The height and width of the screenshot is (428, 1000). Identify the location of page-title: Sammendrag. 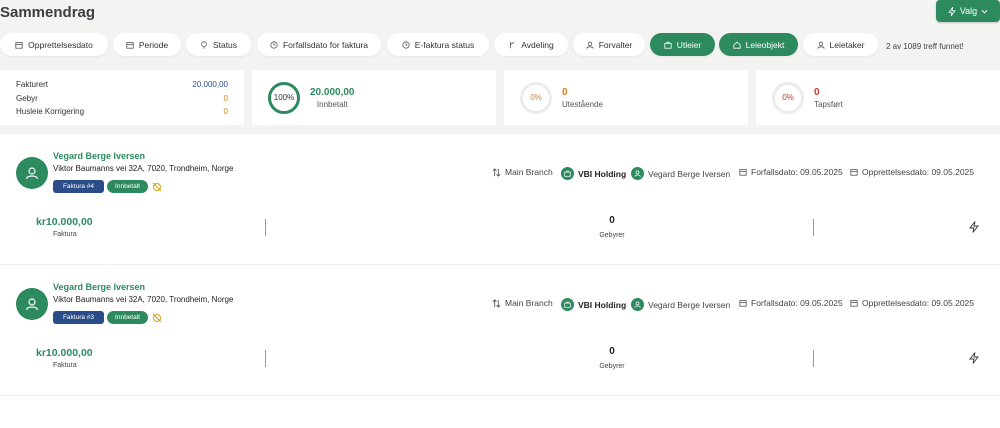
(48, 12).